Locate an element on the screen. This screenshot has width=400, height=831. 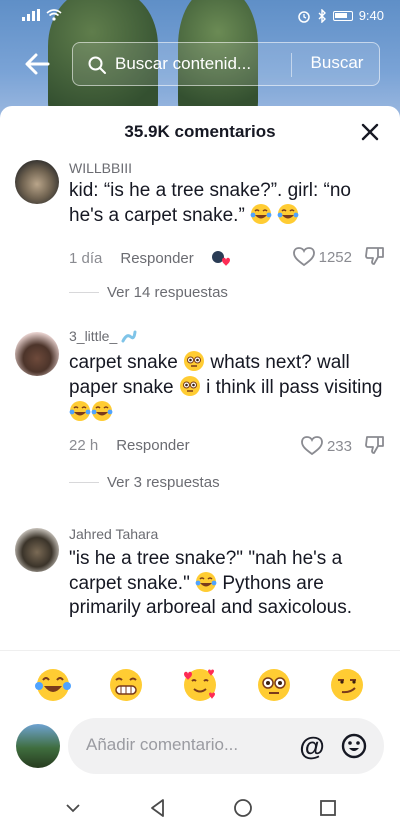
search-box: Buscar contenid... Buscar is located at coordinates (226, 64).